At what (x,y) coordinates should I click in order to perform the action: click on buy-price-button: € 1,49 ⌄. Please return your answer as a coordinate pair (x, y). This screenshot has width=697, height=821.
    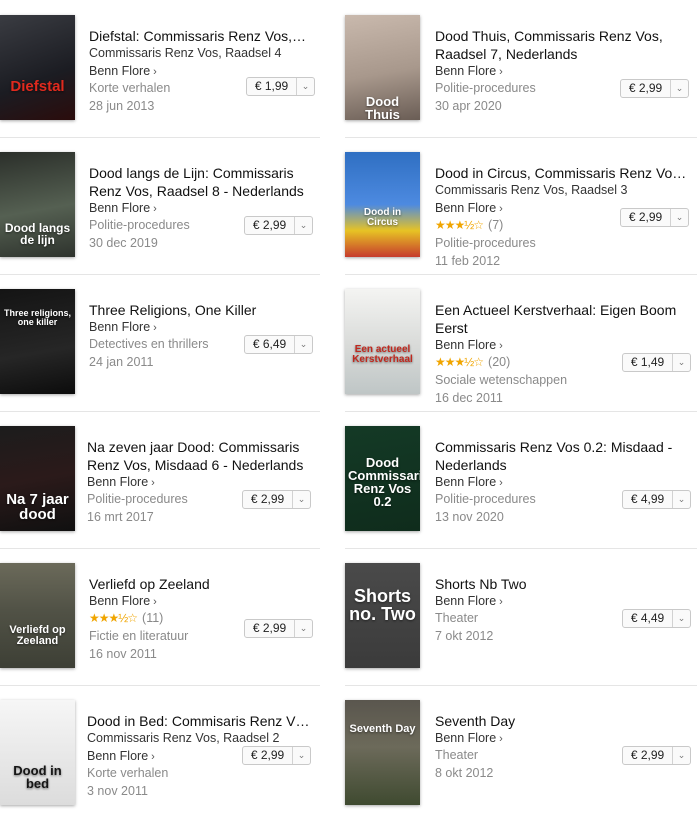
    Looking at the image, I should click on (656, 362).